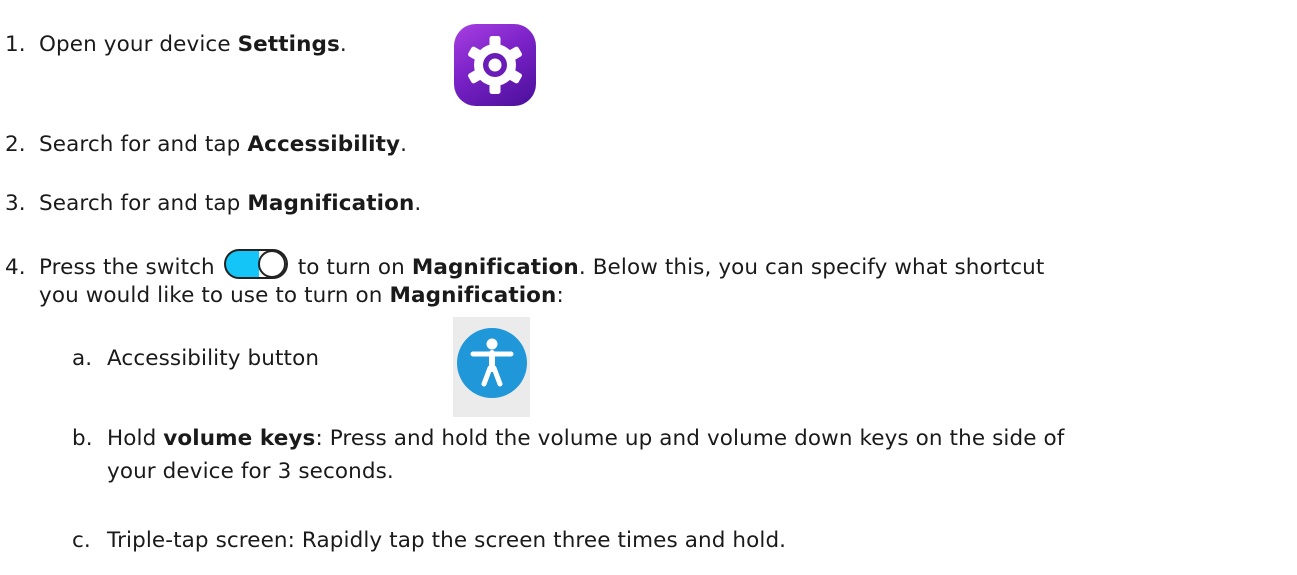 The width and height of the screenshot is (1297, 575). I want to click on accessibility-person-icon, so click(492, 362).